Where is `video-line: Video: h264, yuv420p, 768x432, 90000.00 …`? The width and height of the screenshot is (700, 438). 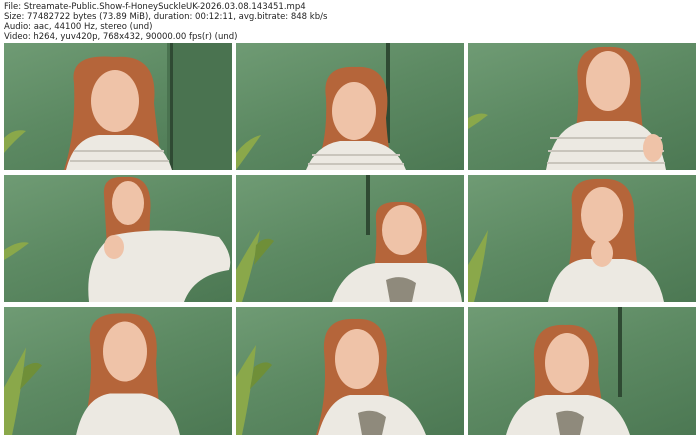 video-line: Video: h264, yuv420p, 768x432, 90000.00 … is located at coordinates (121, 37).